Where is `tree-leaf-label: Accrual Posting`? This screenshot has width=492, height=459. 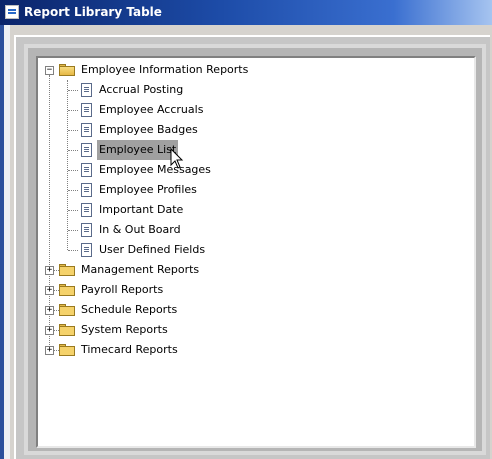
tree-leaf-label: Accrual Posting is located at coordinates (141, 89).